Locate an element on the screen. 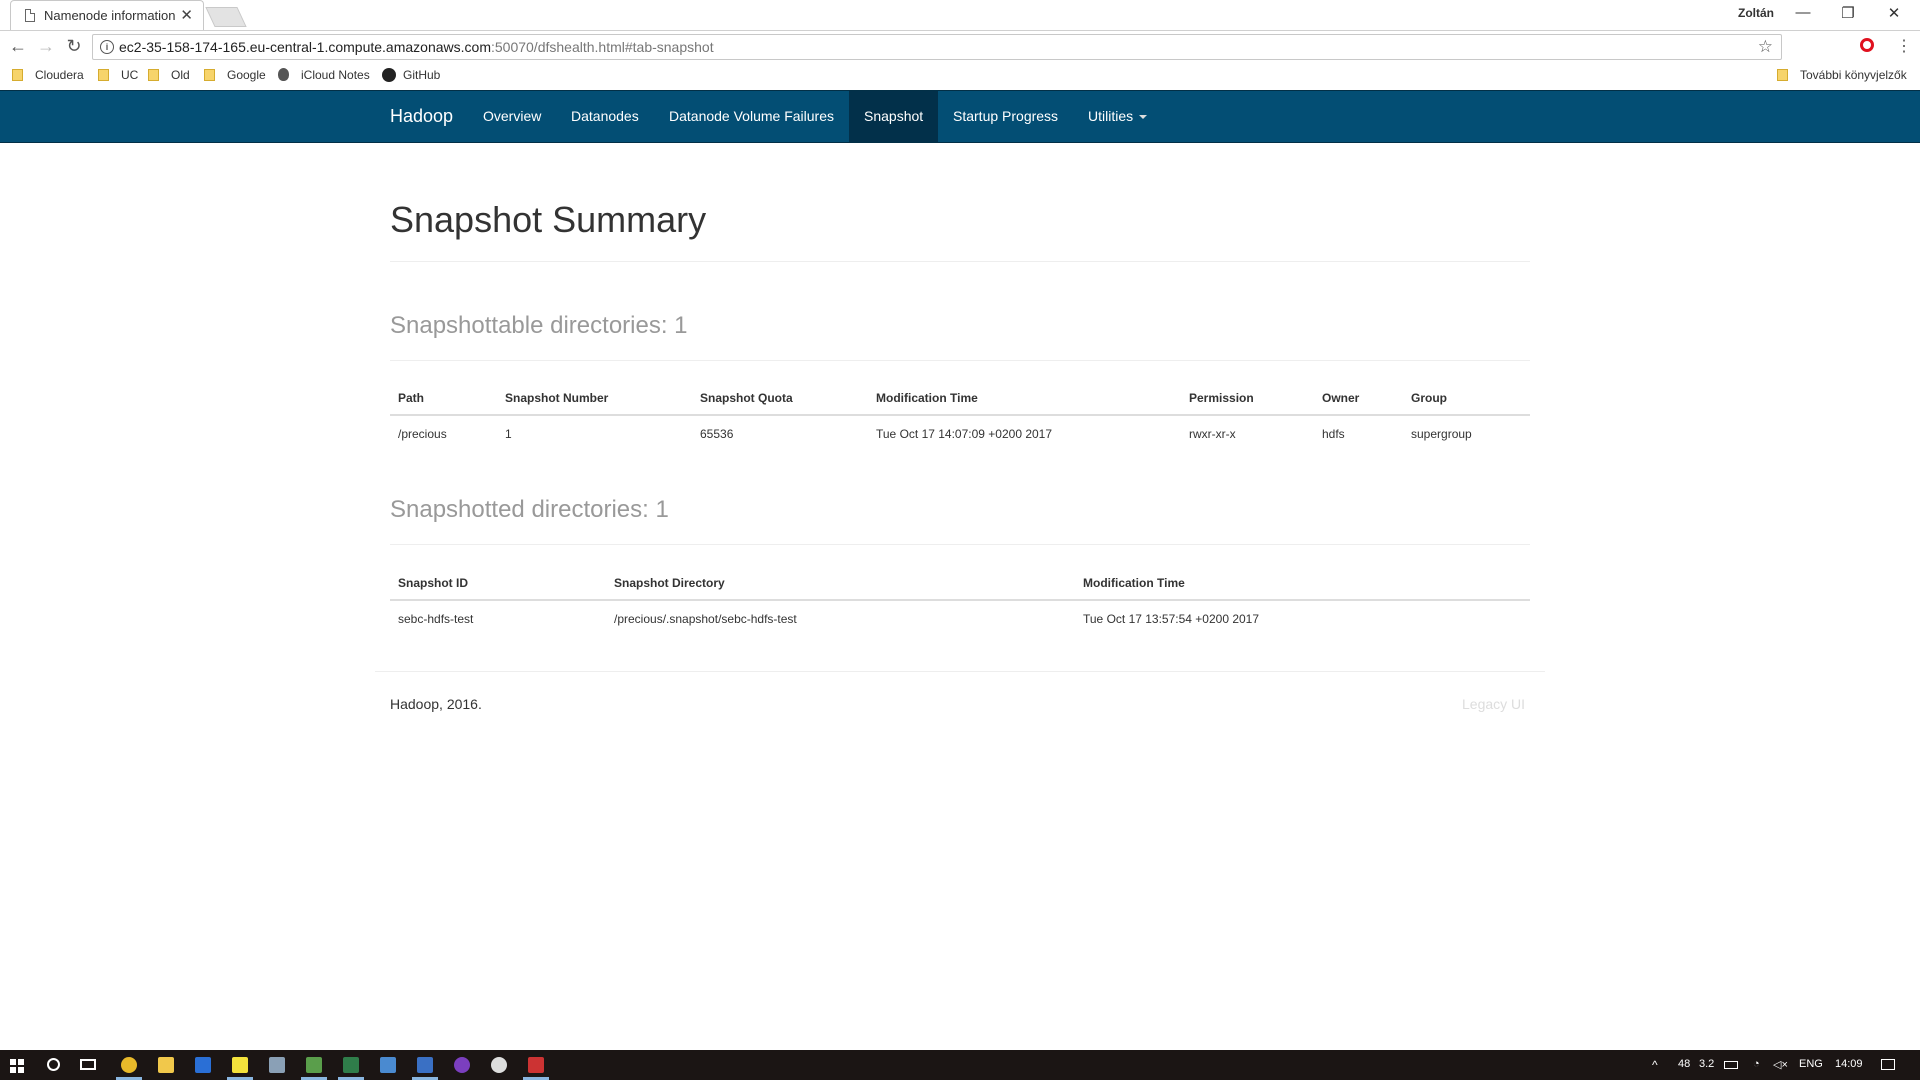  bookmark-google: Google is located at coordinates (235, 75).